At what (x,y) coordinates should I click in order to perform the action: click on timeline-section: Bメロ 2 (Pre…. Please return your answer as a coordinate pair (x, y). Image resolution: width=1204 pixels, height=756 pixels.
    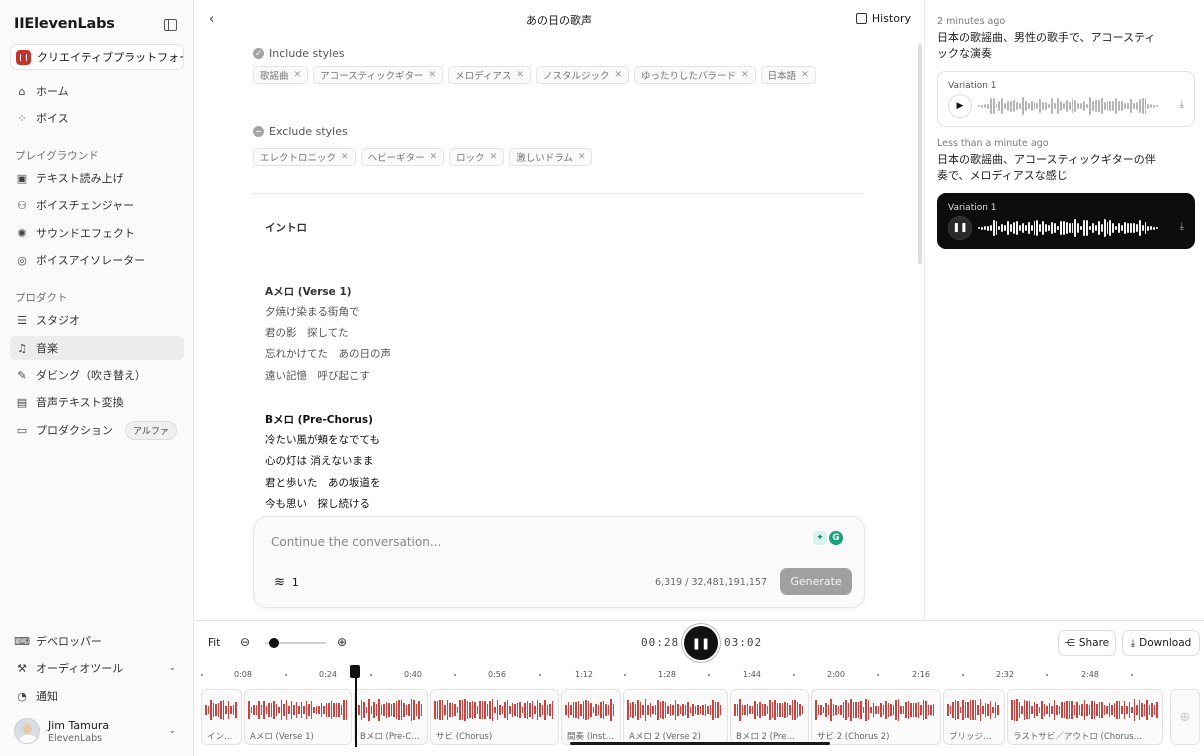
    Looking at the image, I should click on (769, 717).